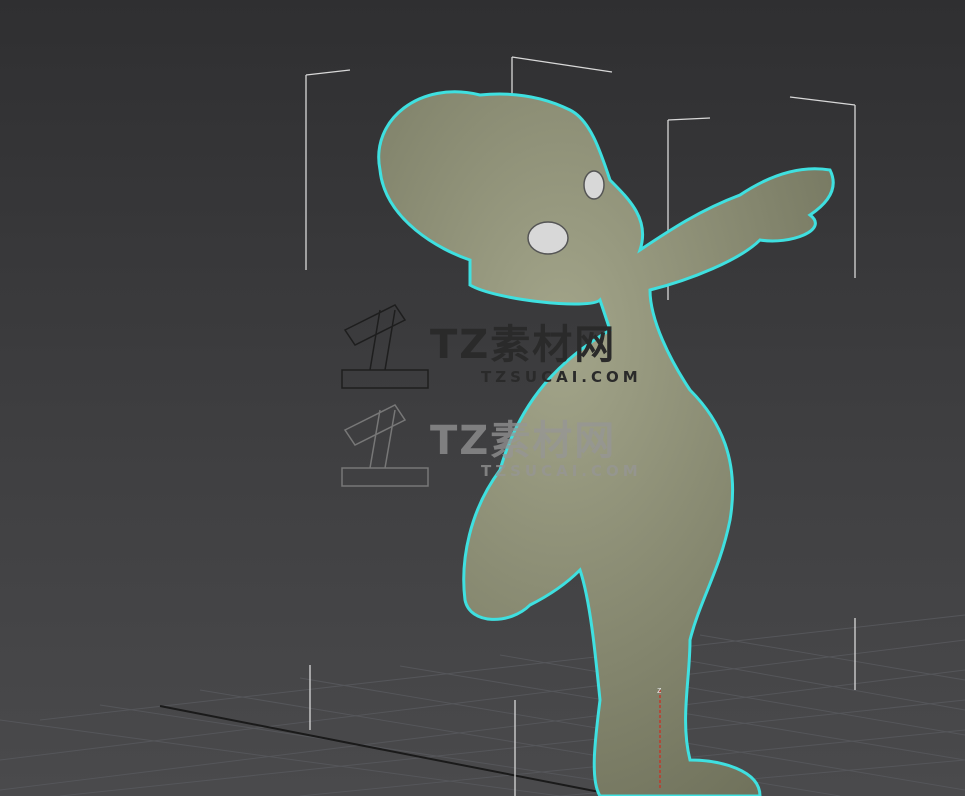  What do you see at coordinates (659, 690) in the screenshot?
I see `z-axis-label: z` at bounding box center [659, 690].